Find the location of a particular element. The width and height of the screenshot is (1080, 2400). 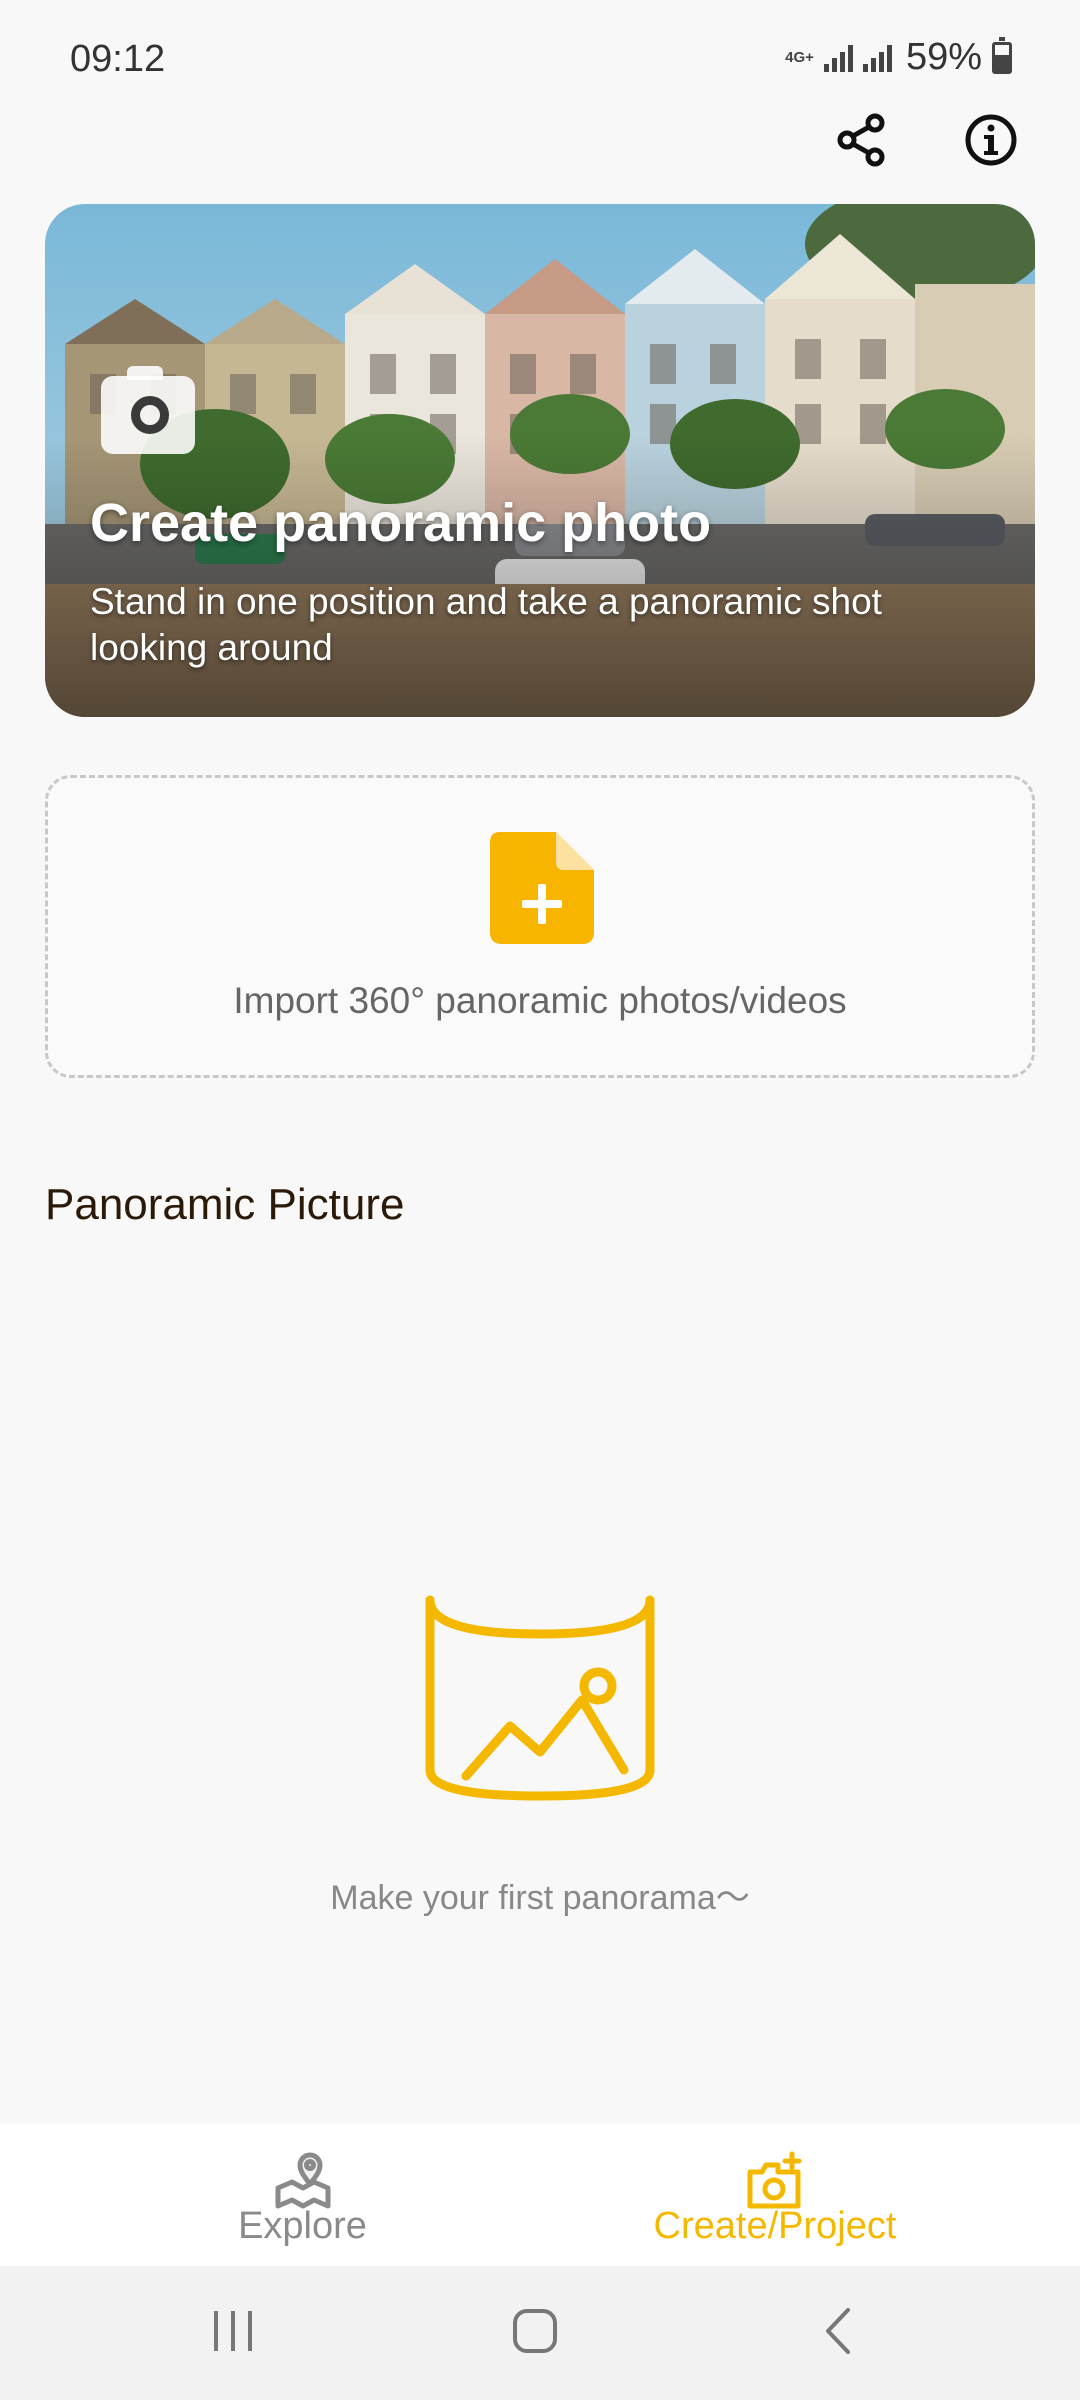

recents-icon is located at coordinates (233, 2331).